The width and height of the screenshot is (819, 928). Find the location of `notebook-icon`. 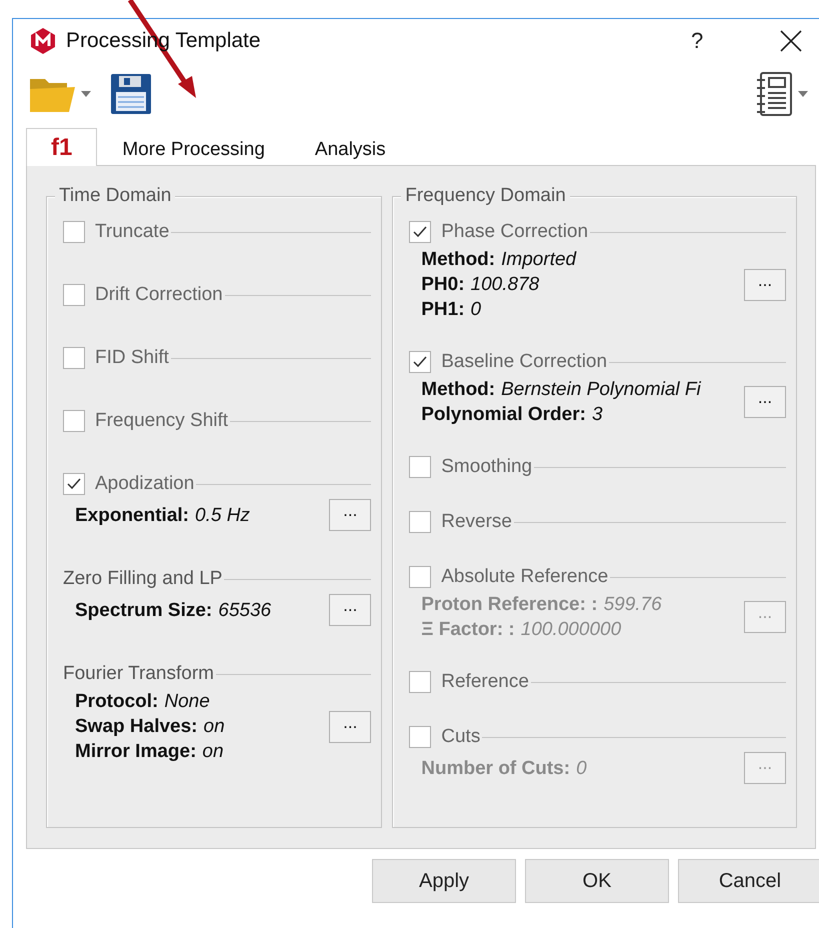

notebook-icon is located at coordinates (775, 94).